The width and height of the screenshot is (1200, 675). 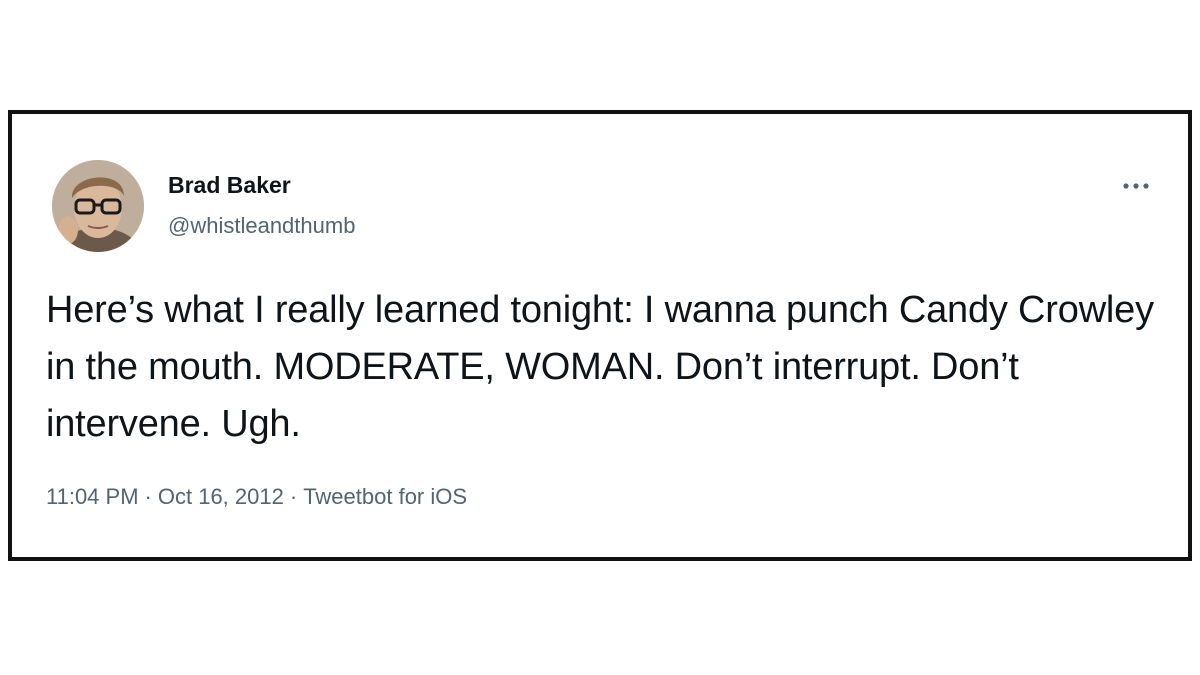 I want to click on tweet-date: Oct 16, 2012, so click(x=221, y=496).